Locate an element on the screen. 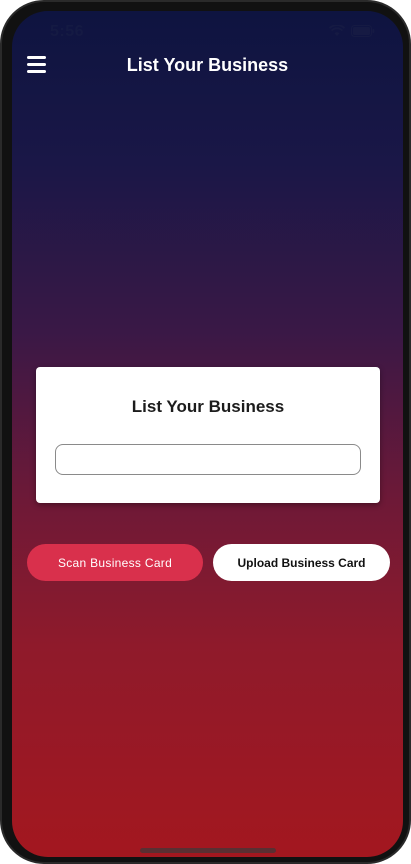  home-indicator is located at coordinates (208, 850).